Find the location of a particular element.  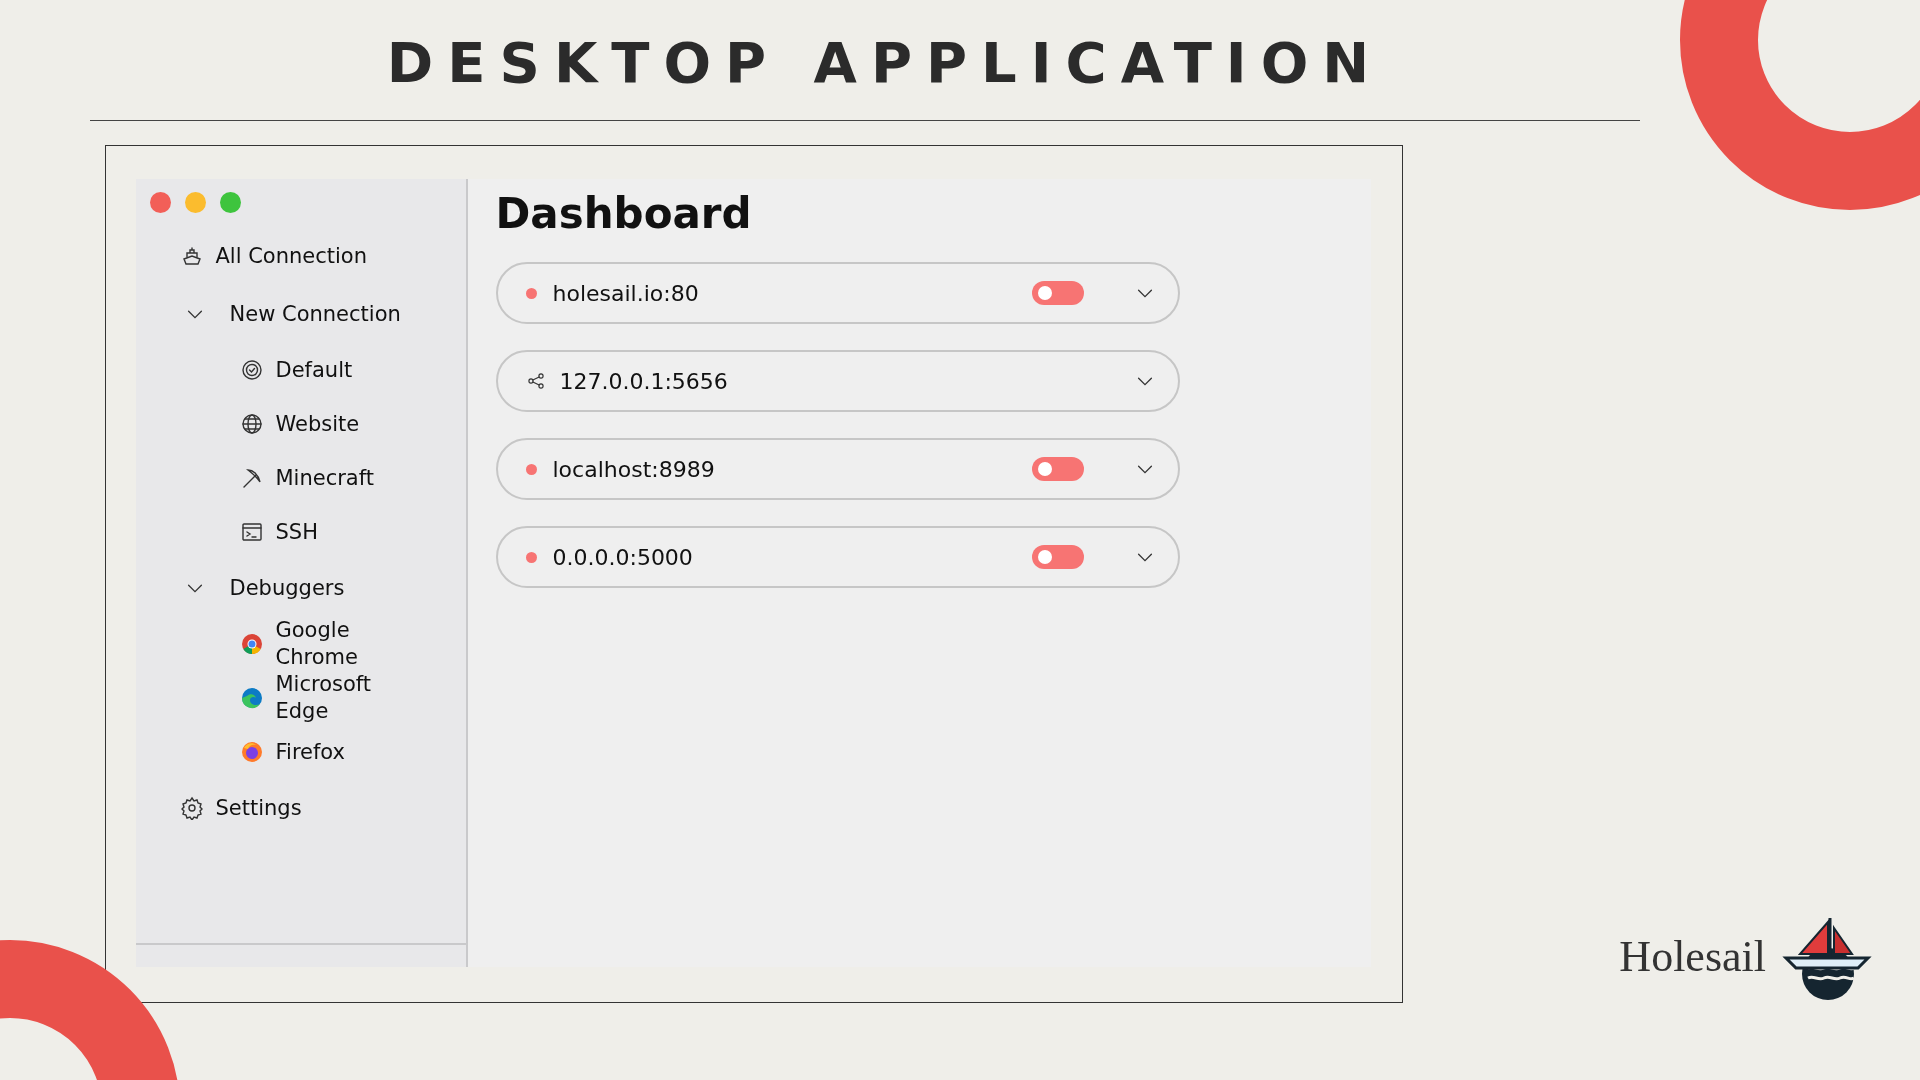

sidebar-group: New Connection is located at coordinates (322, 314).